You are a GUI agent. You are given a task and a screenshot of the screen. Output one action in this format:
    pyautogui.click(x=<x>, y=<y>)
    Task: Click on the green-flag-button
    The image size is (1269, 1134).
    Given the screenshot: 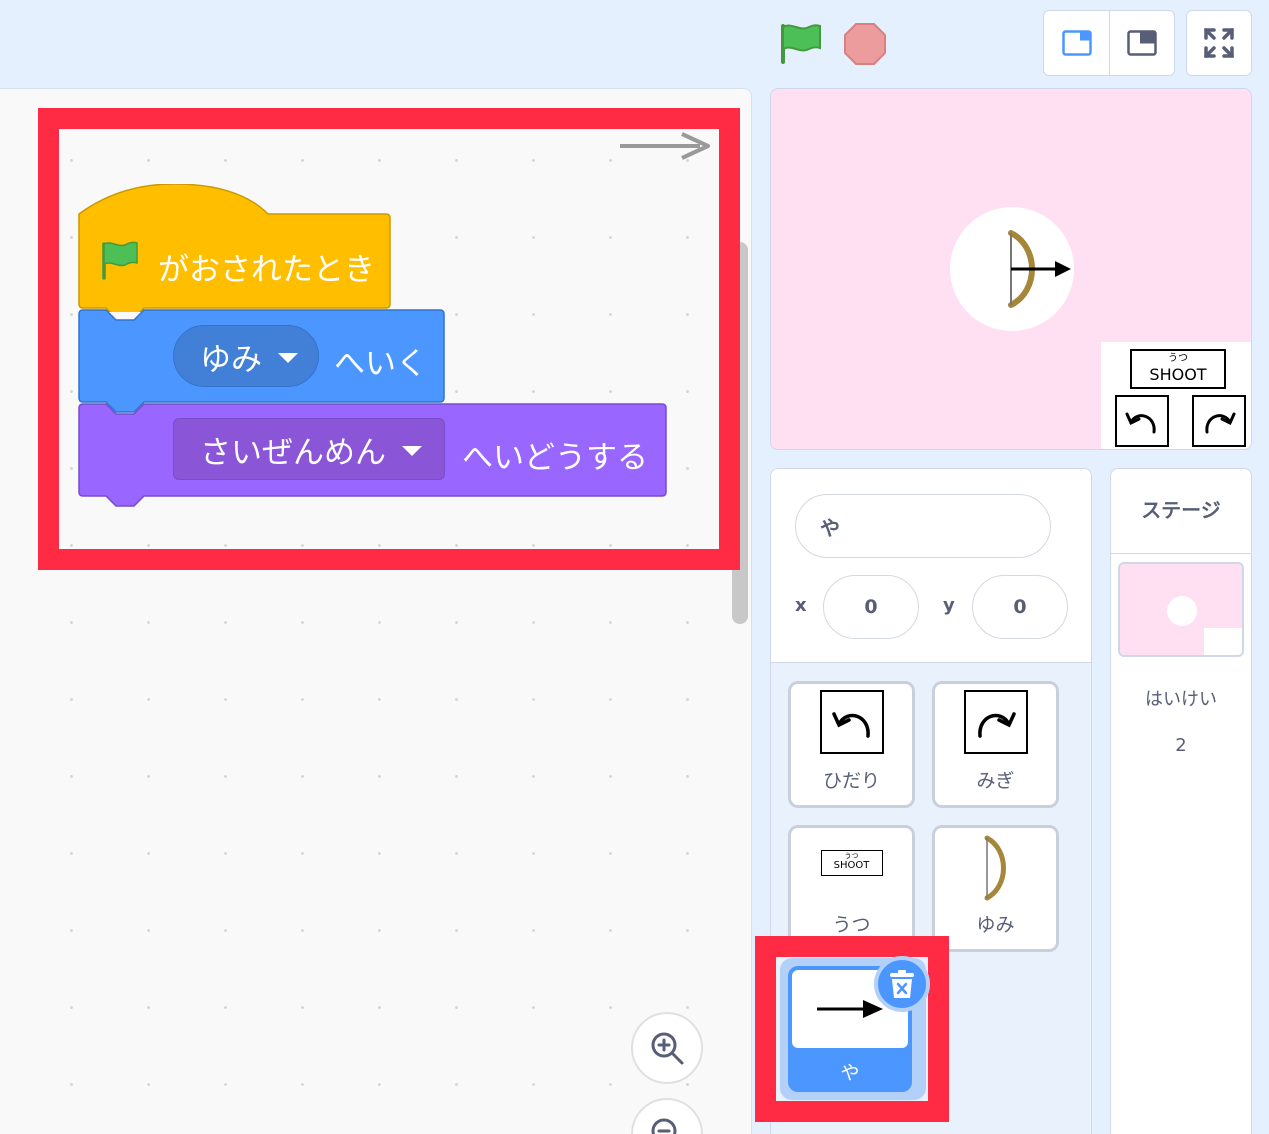 What is the action you would take?
    pyautogui.click(x=801, y=43)
    